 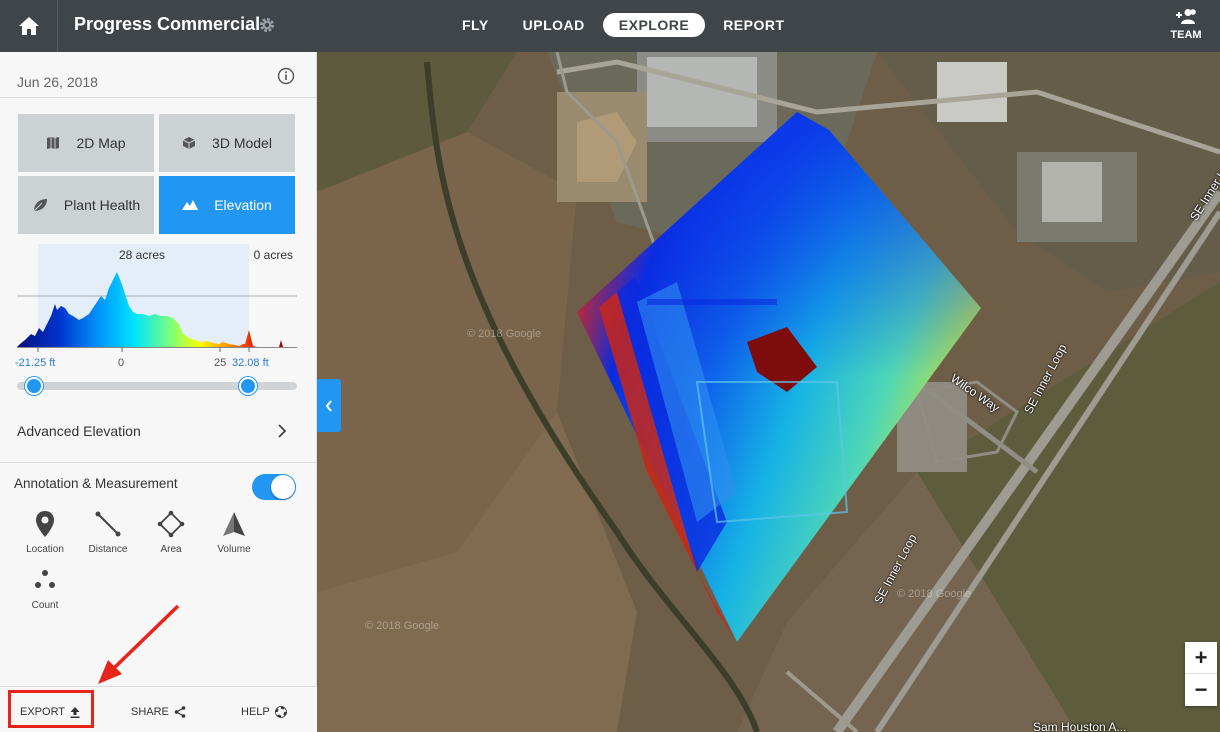 What do you see at coordinates (51, 709) in the screenshot?
I see `export-highlight-box` at bounding box center [51, 709].